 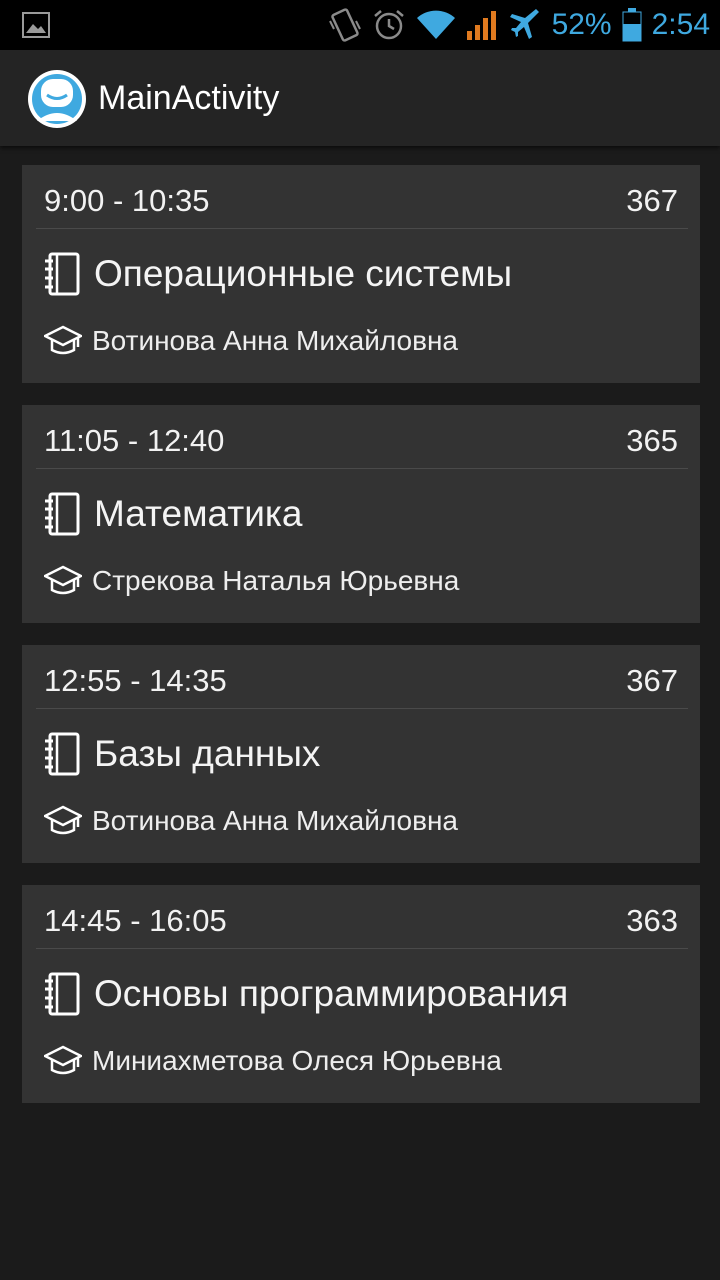 I want to click on app-bar: MainActivity, so click(x=360, y=98).